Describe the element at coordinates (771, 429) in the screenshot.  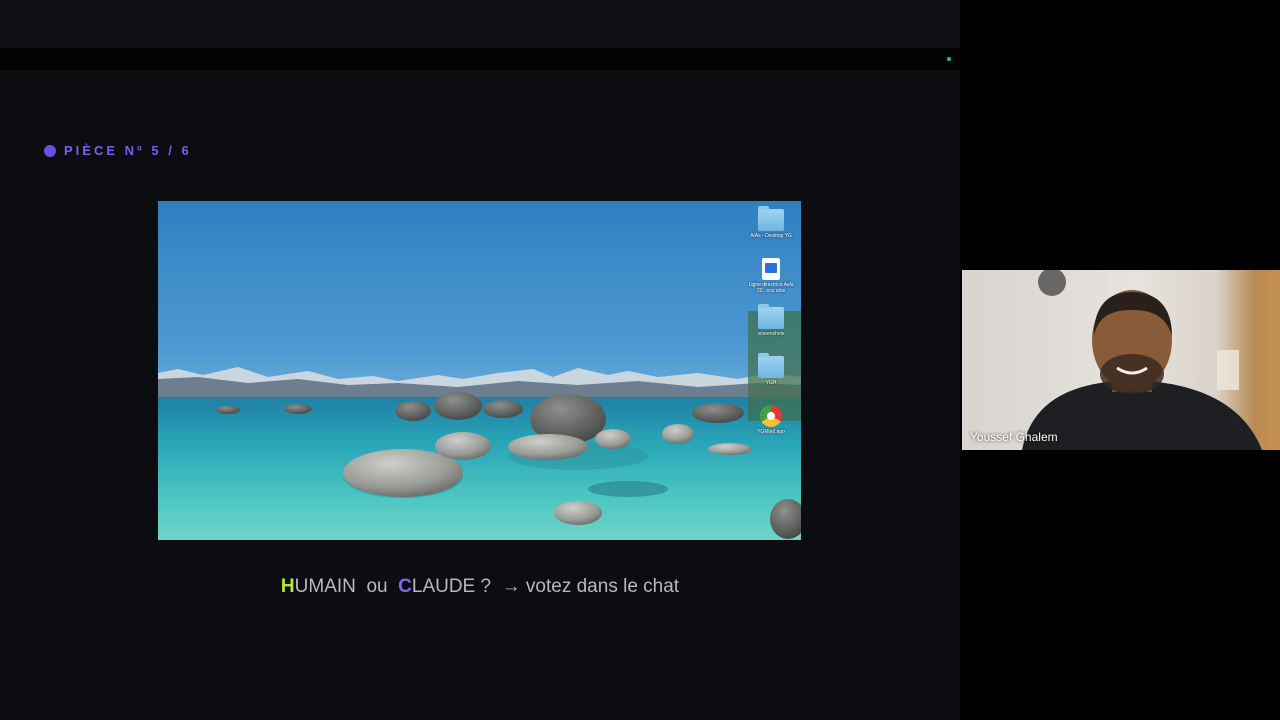
I see `desktop-icon-ygmind: YGMind app` at that location.